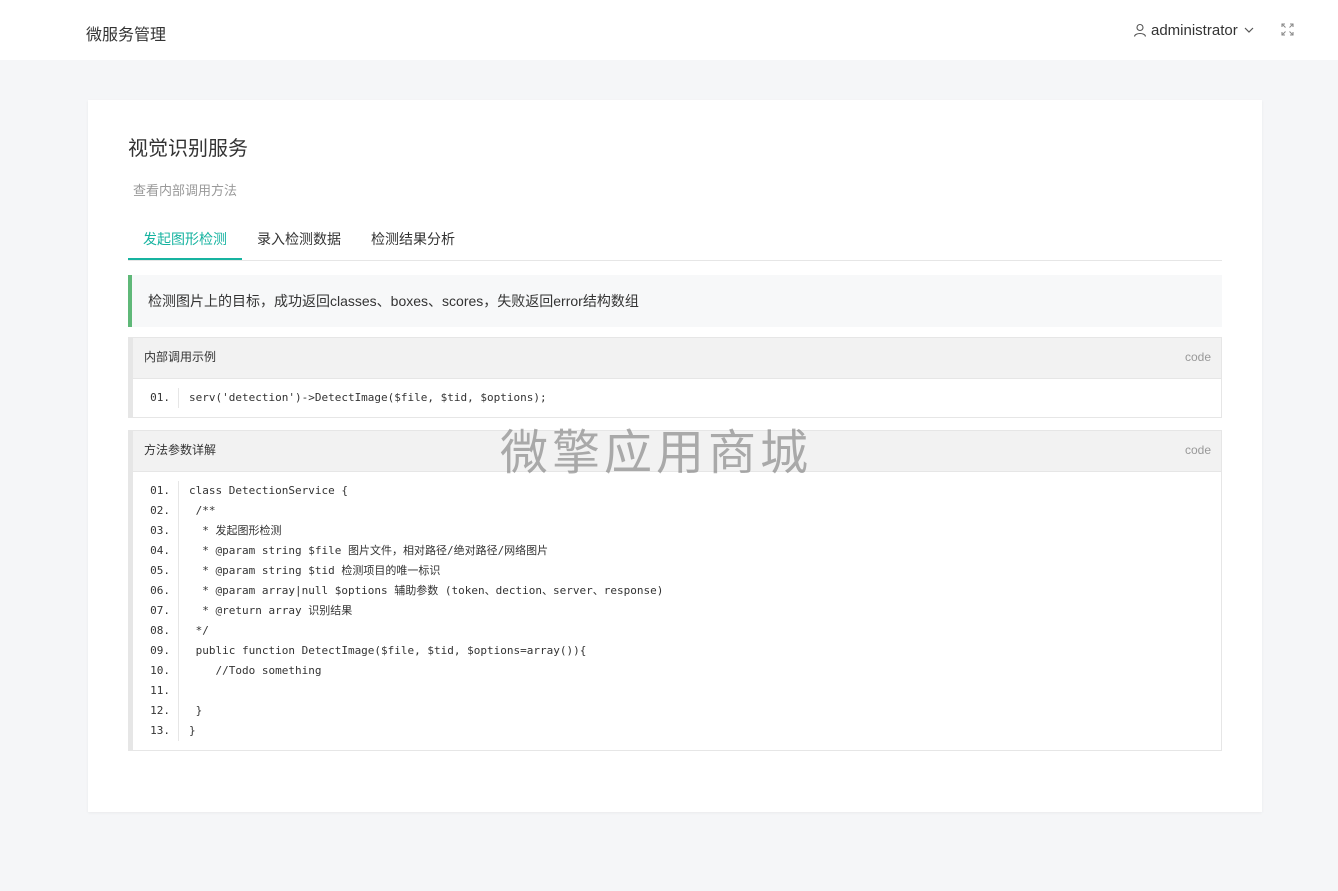  I want to click on code-line: /**, so click(202, 510).